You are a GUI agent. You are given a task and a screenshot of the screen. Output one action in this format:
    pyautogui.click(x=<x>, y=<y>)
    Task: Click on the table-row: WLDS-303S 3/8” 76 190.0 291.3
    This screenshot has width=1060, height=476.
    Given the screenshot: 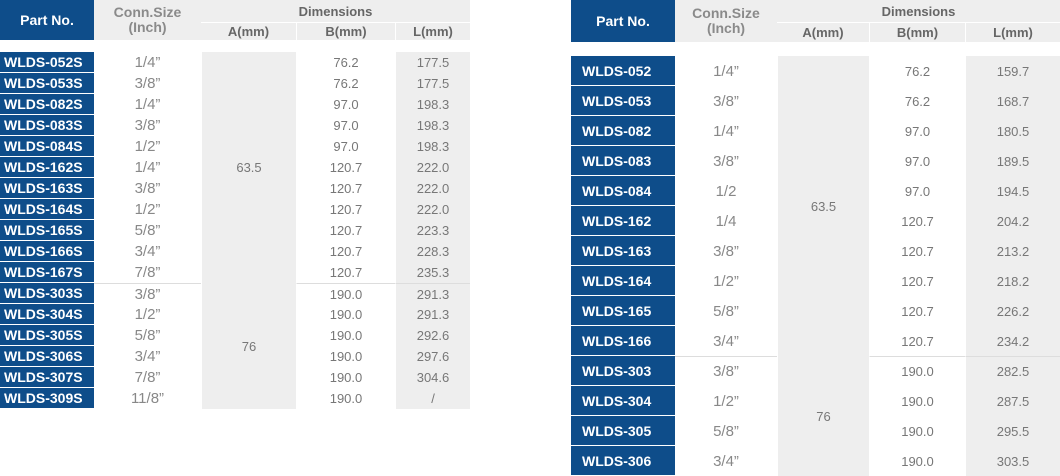 What is the action you would take?
    pyautogui.click(x=235, y=346)
    